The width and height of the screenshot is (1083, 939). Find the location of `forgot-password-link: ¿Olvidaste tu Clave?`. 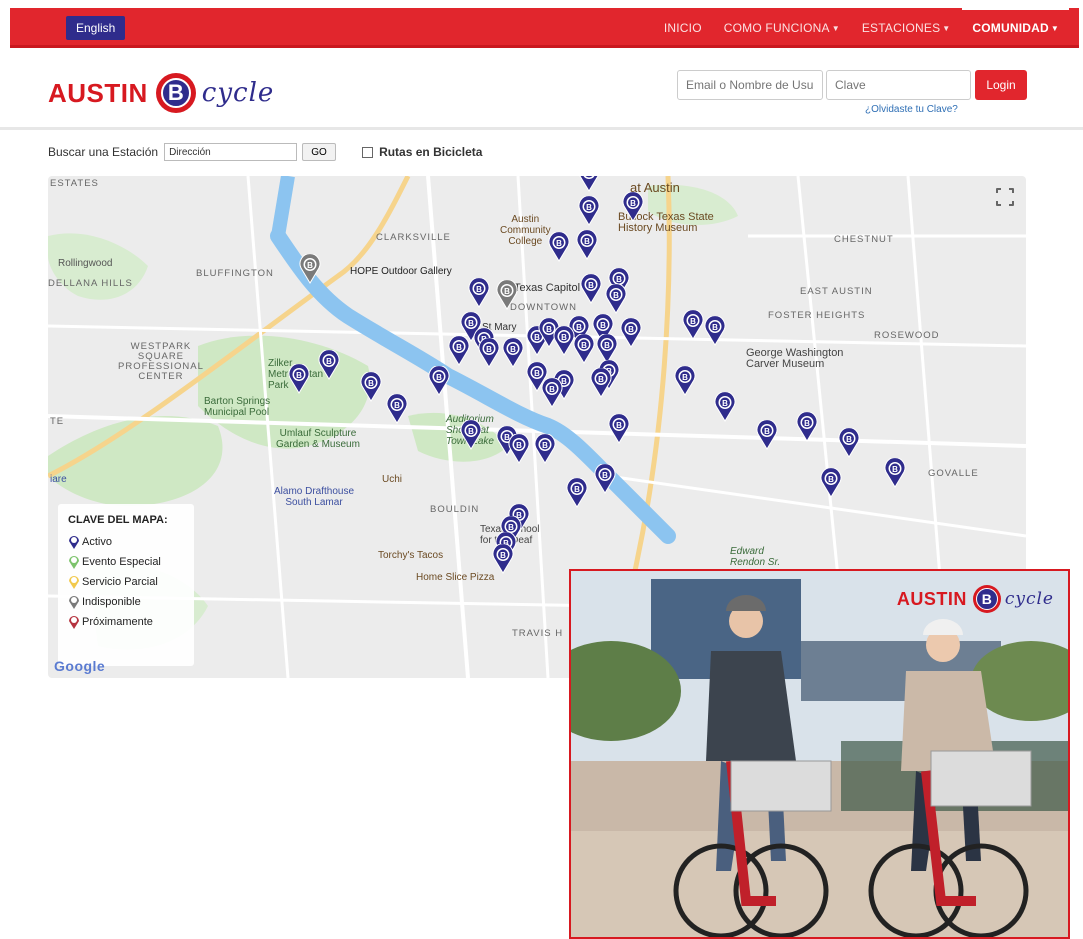

forgot-password-link: ¿Olvidaste tu Clave? is located at coordinates (911, 109).